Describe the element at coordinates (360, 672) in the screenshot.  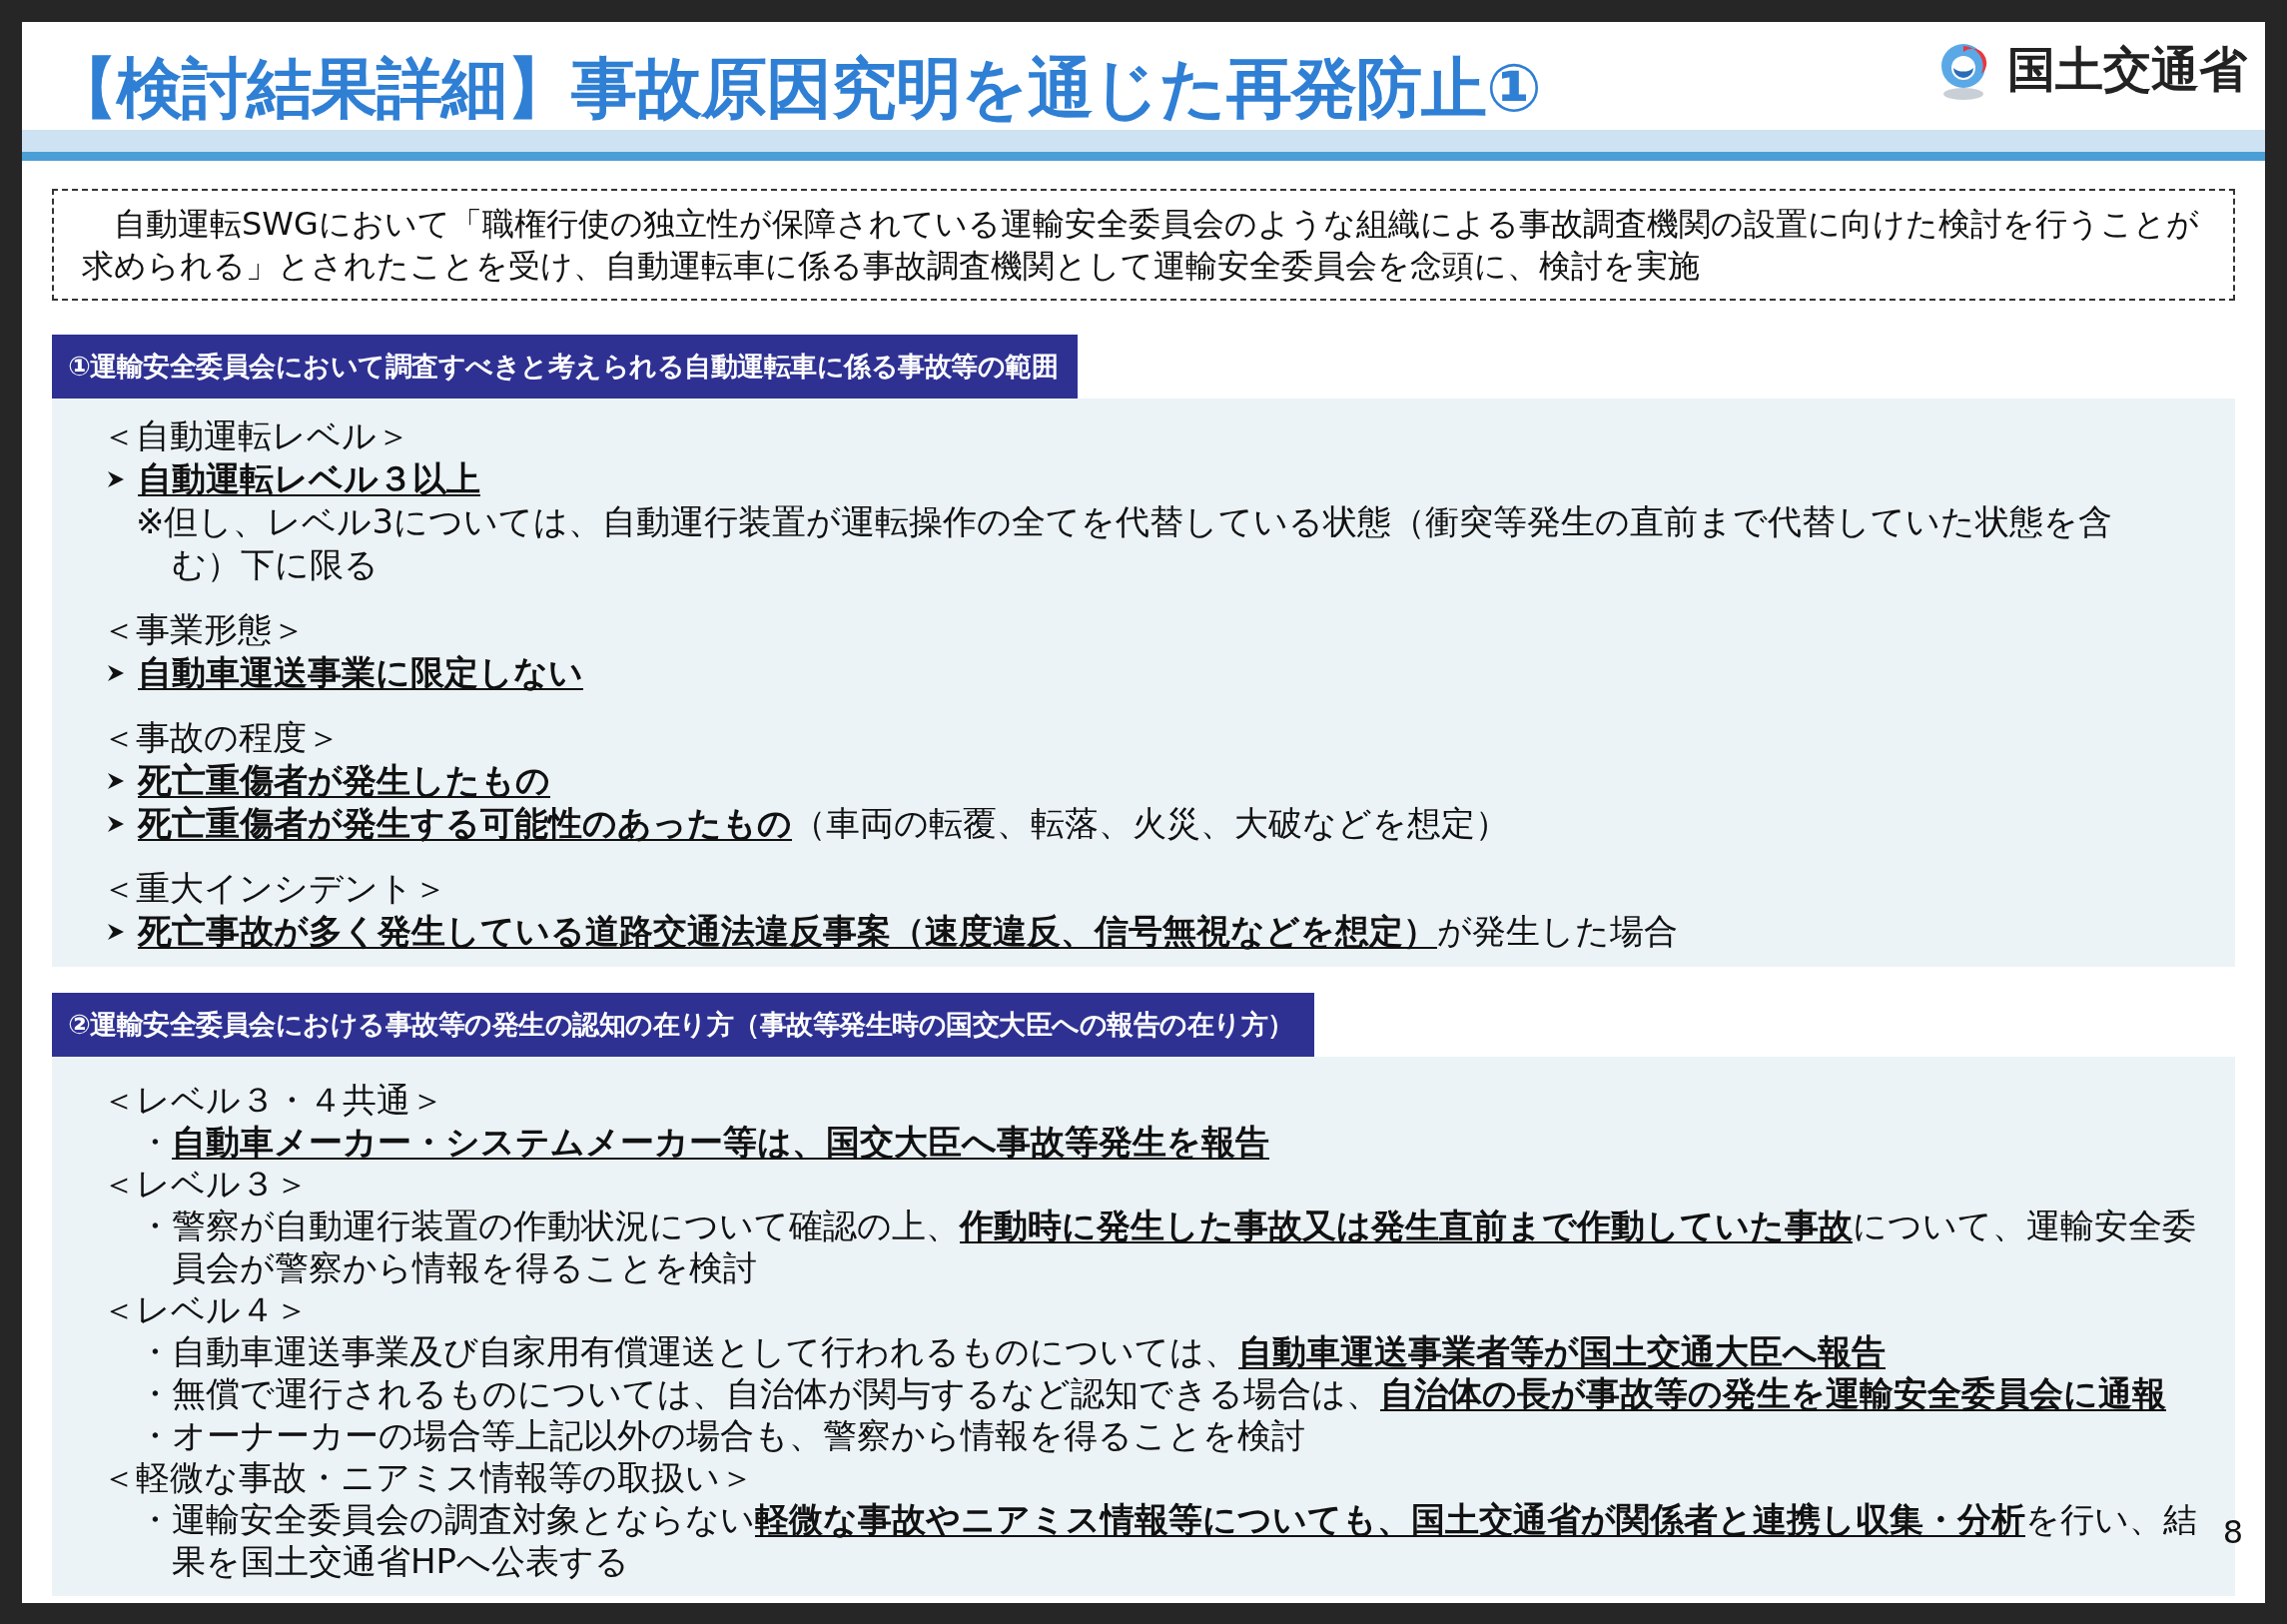
I see `criteria-item: 自動車運送事業に限定しない` at that location.